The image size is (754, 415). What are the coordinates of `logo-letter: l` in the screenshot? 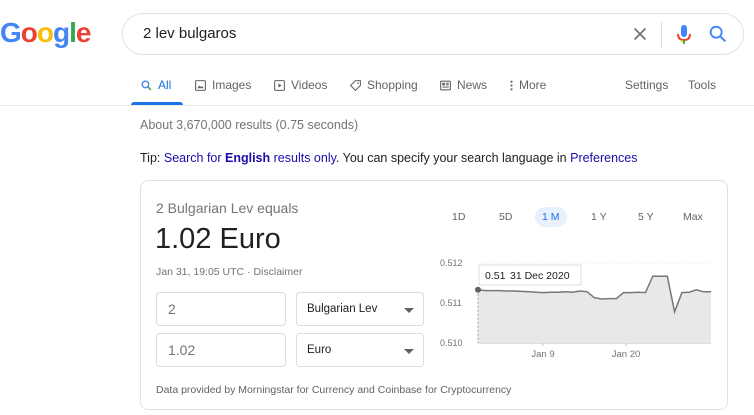 It's located at (73, 32).